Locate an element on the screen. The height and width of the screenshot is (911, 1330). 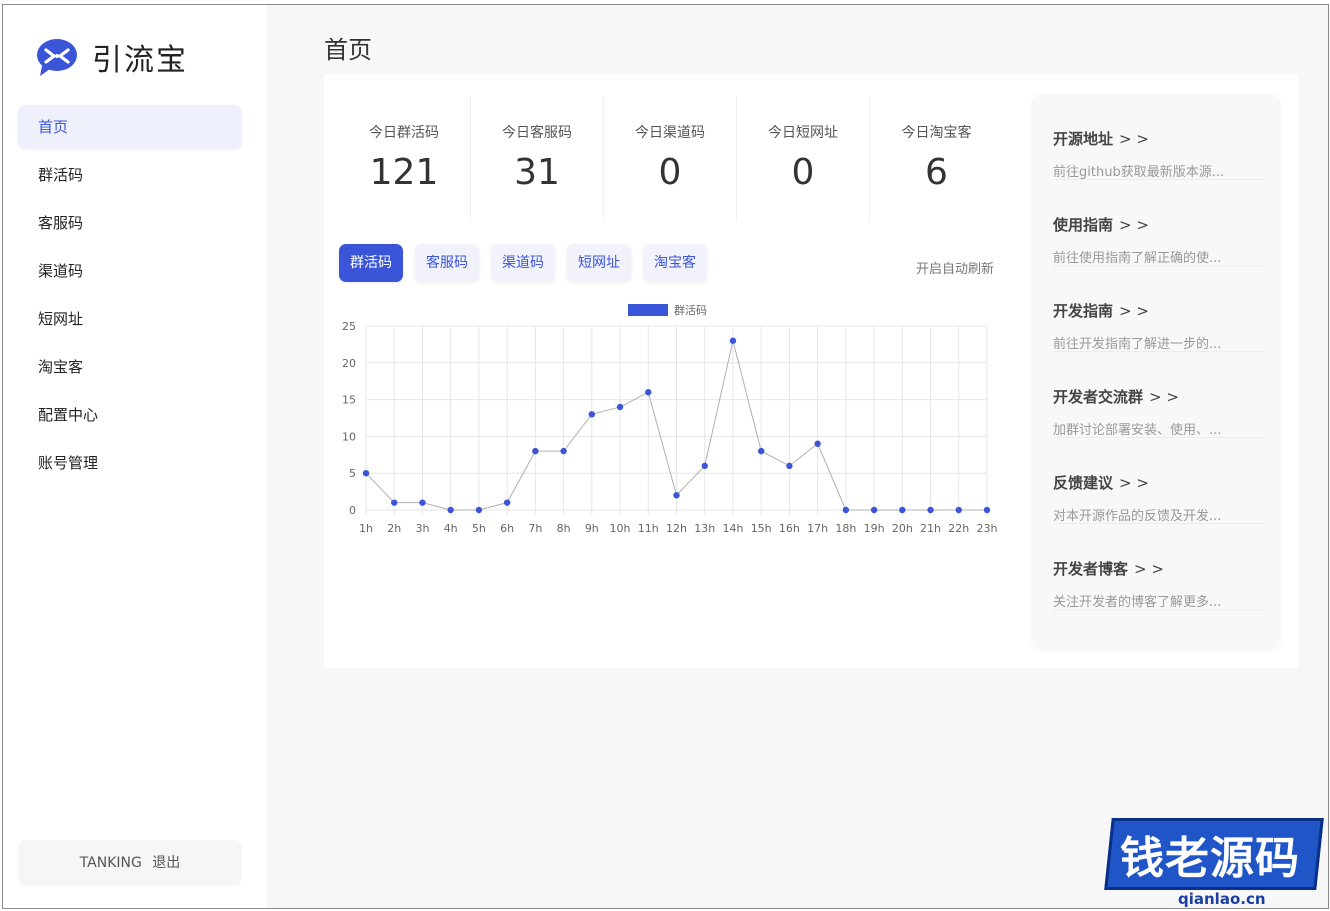
x-tick-label: 14h is located at coordinates (732, 528).